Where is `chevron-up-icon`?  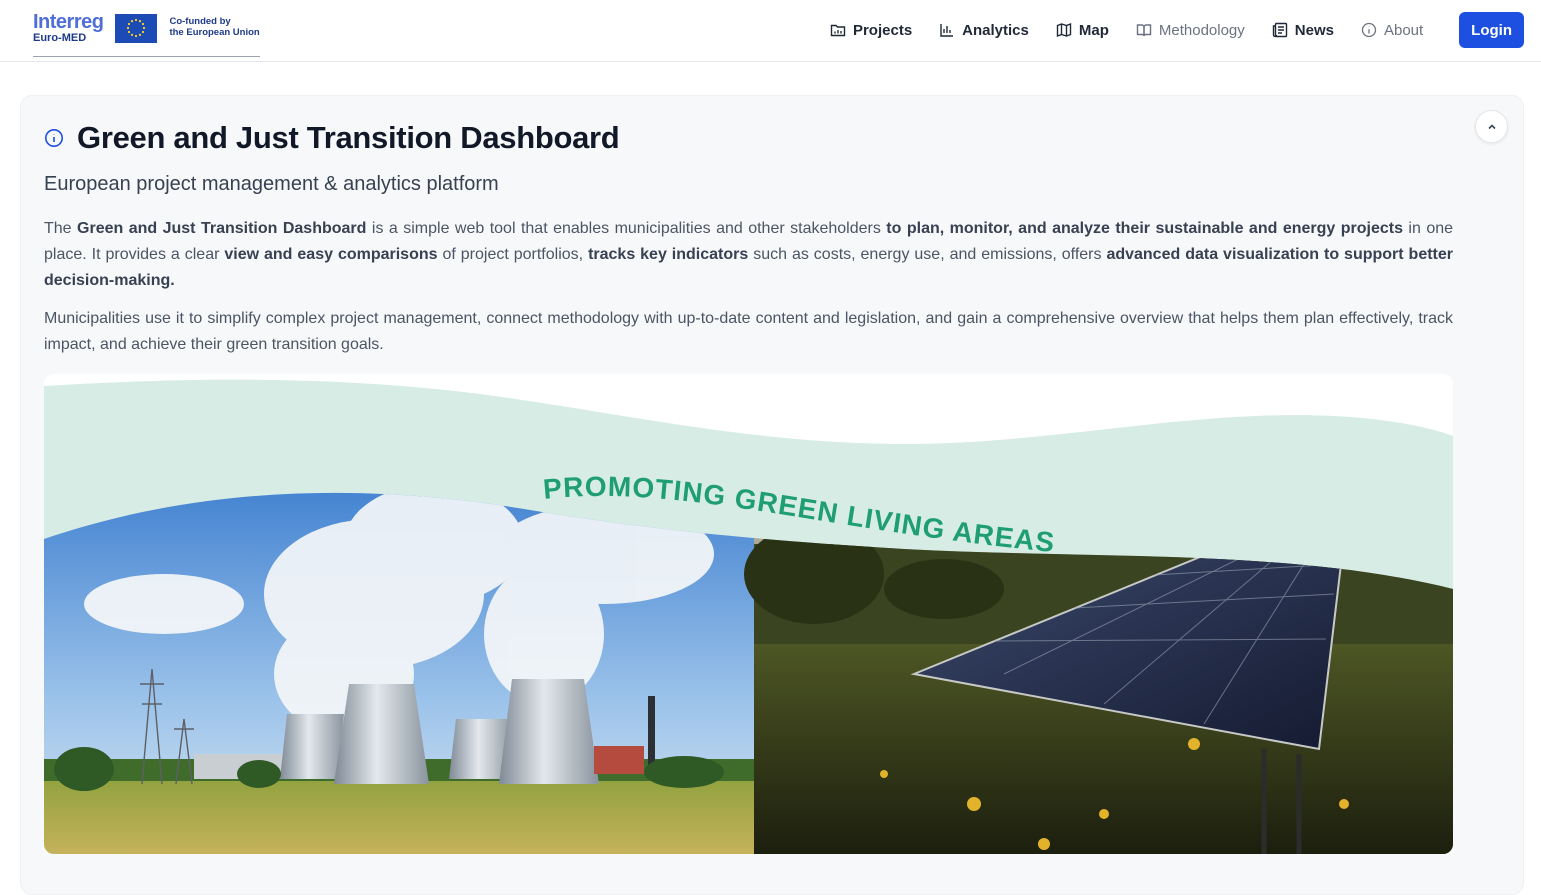
chevron-up-icon is located at coordinates (1491, 126).